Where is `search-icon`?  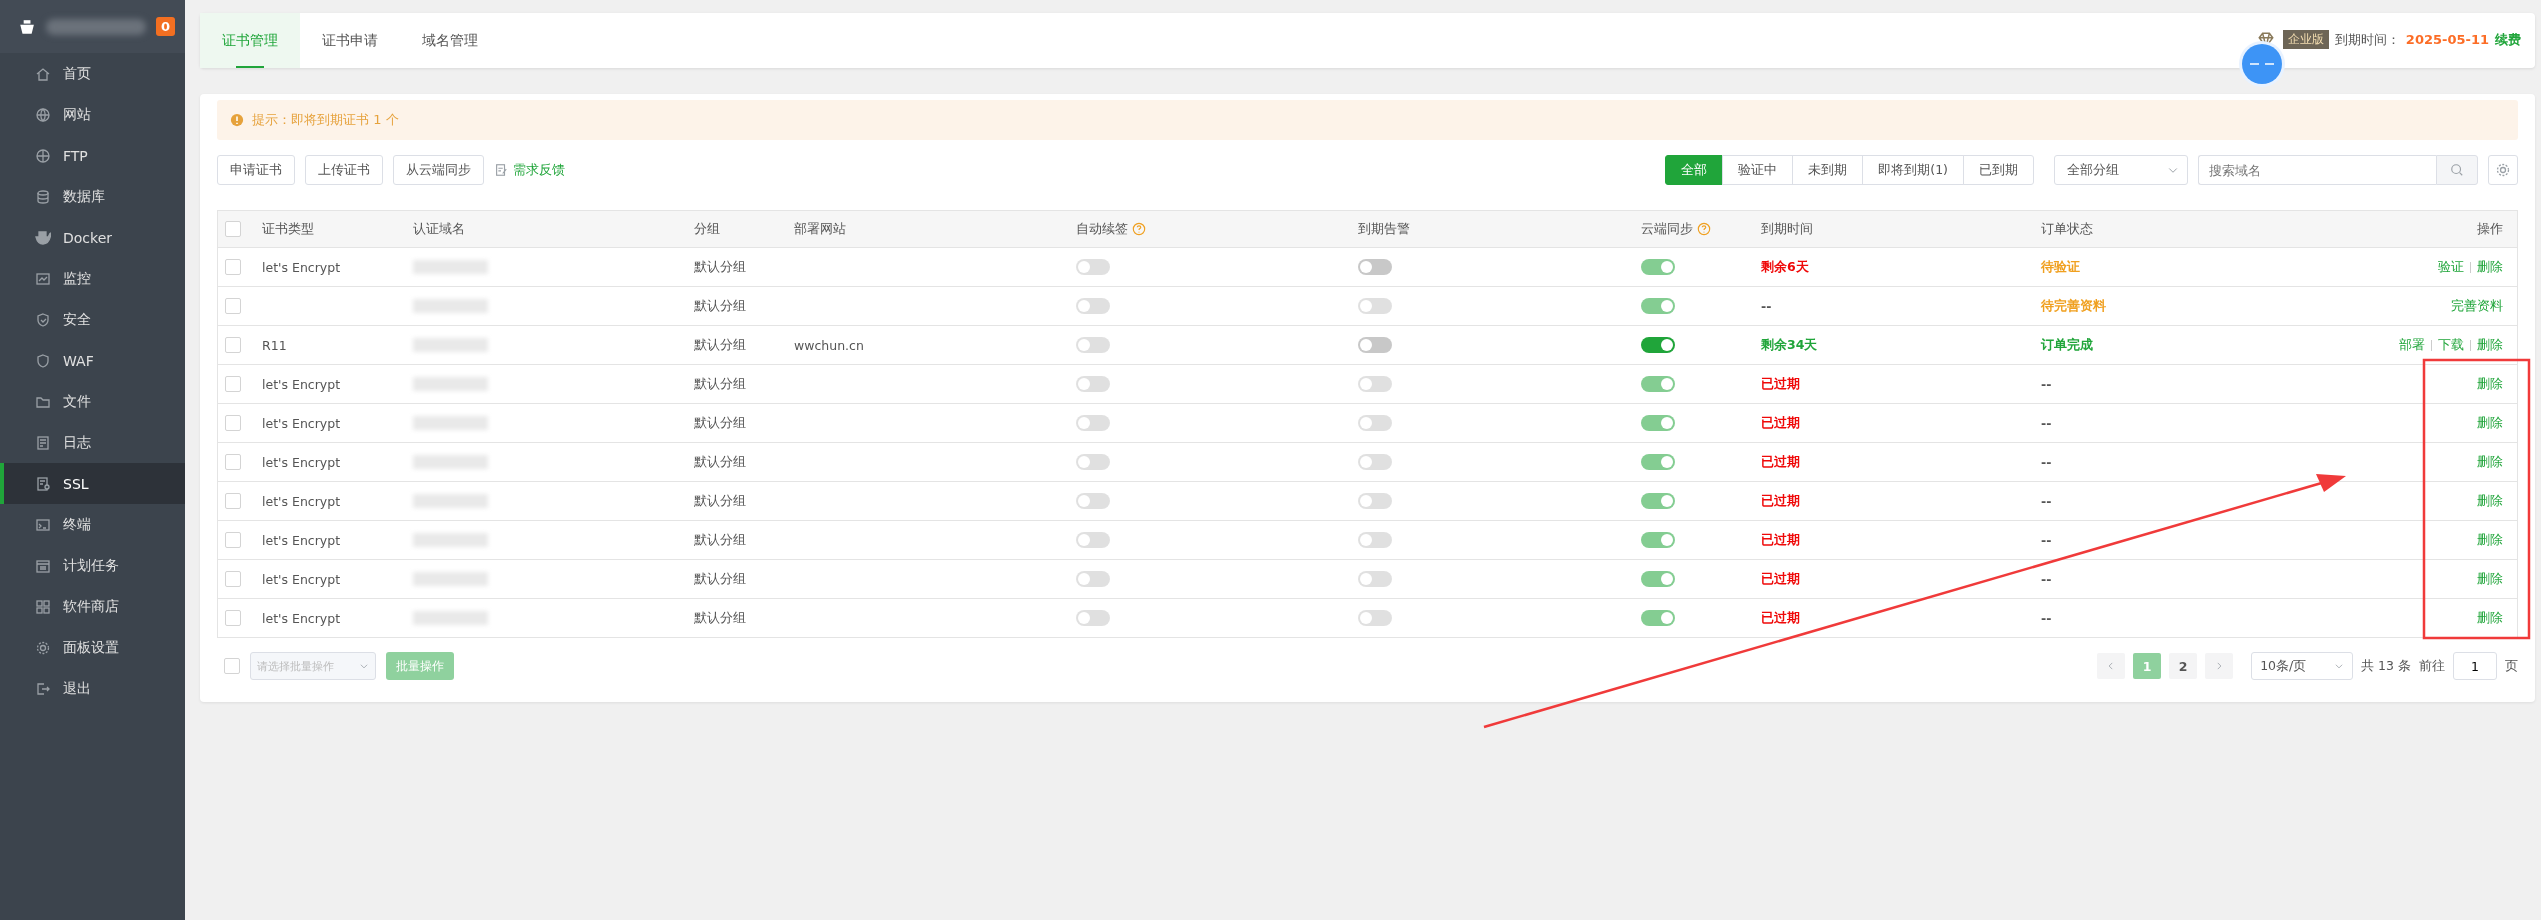
search-icon is located at coordinates (2457, 170).